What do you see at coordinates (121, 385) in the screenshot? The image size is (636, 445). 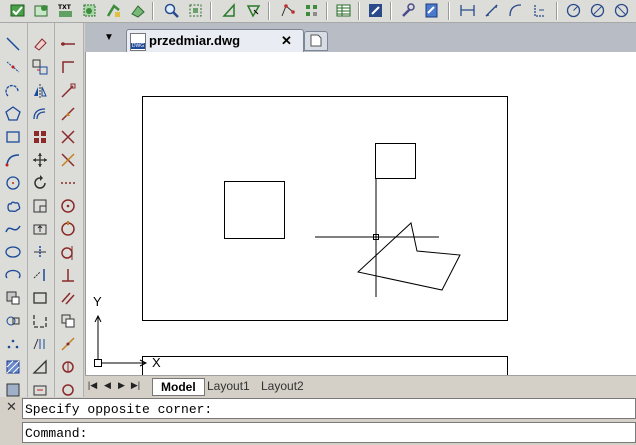 I see `next-tab-button: ▶` at bounding box center [121, 385].